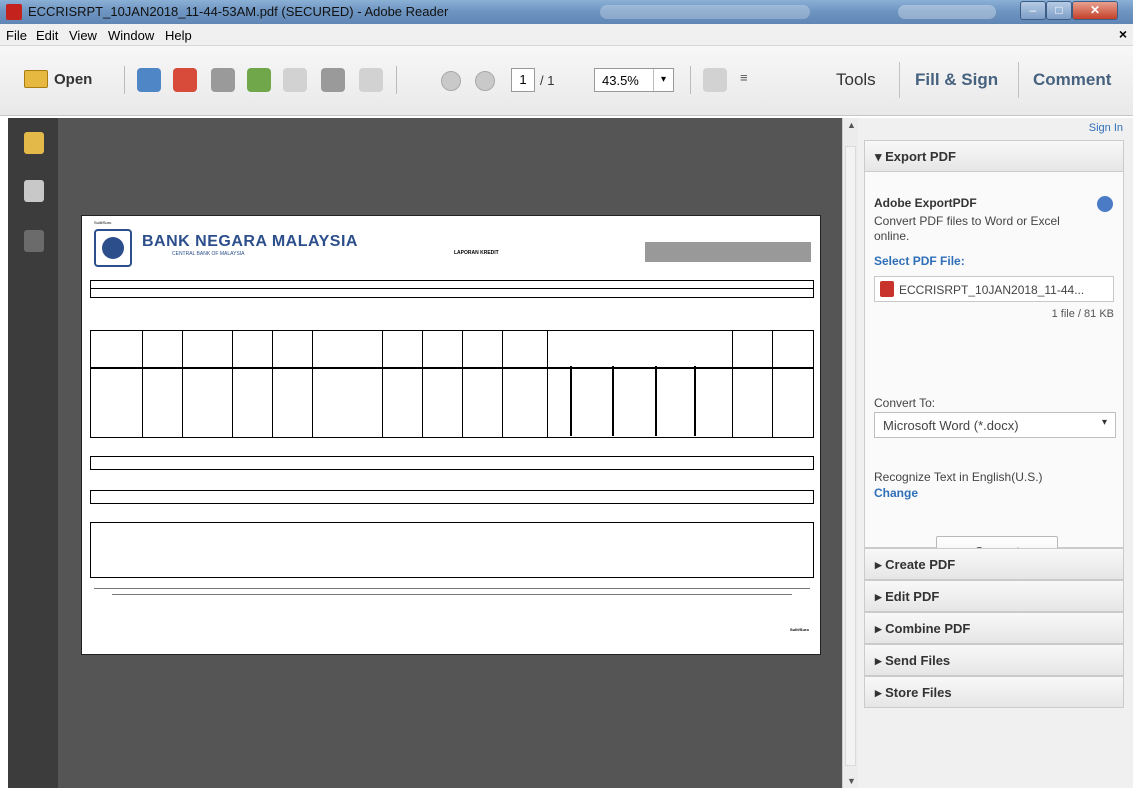 This screenshot has height=789, width=1133. I want to click on maximize-button: □, so click(1059, 10).